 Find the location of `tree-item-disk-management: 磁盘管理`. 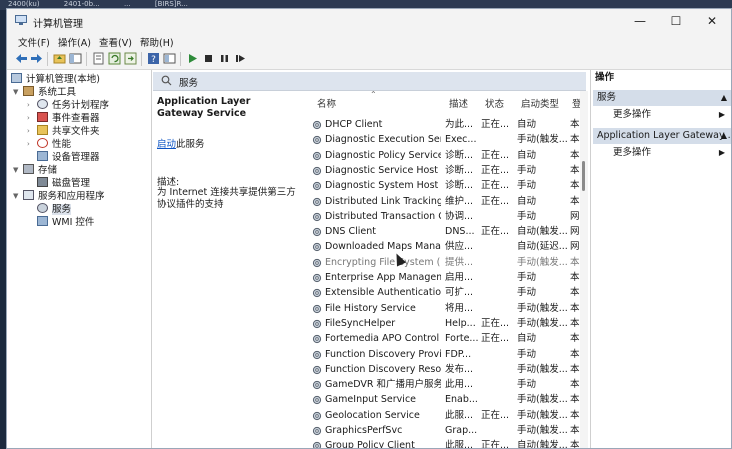

tree-item-disk-management: 磁盘管理 is located at coordinates (63, 183).